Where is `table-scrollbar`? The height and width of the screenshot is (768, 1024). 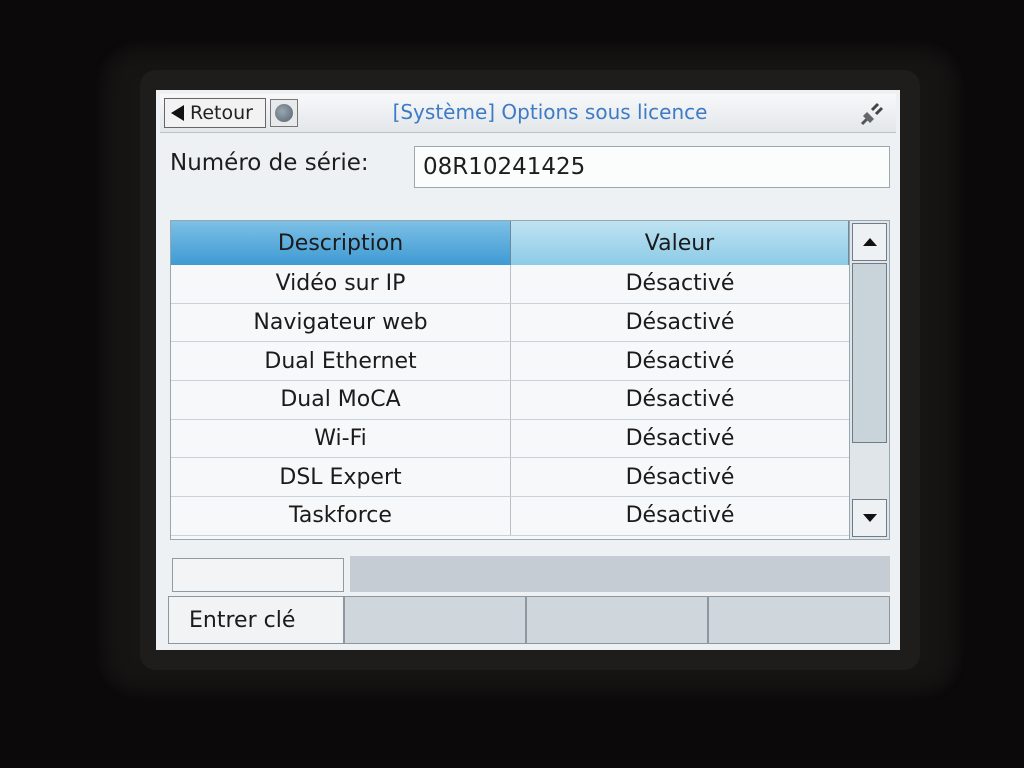 table-scrollbar is located at coordinates (869, 380).